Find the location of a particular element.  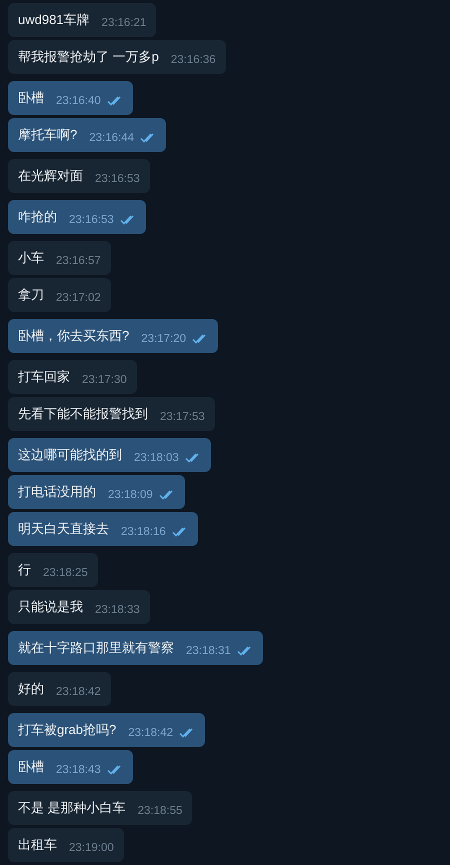

message-time: 23:16:21 is located at coordinates (124, 23).